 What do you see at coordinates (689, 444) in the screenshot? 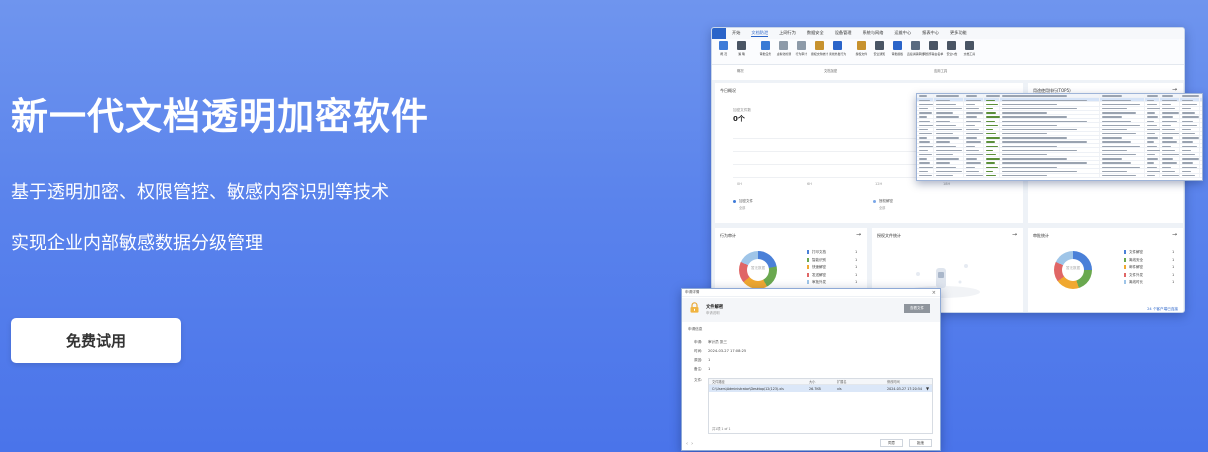
I see `nav-arrows: ‹ ›` at bounding box center [689, 444].